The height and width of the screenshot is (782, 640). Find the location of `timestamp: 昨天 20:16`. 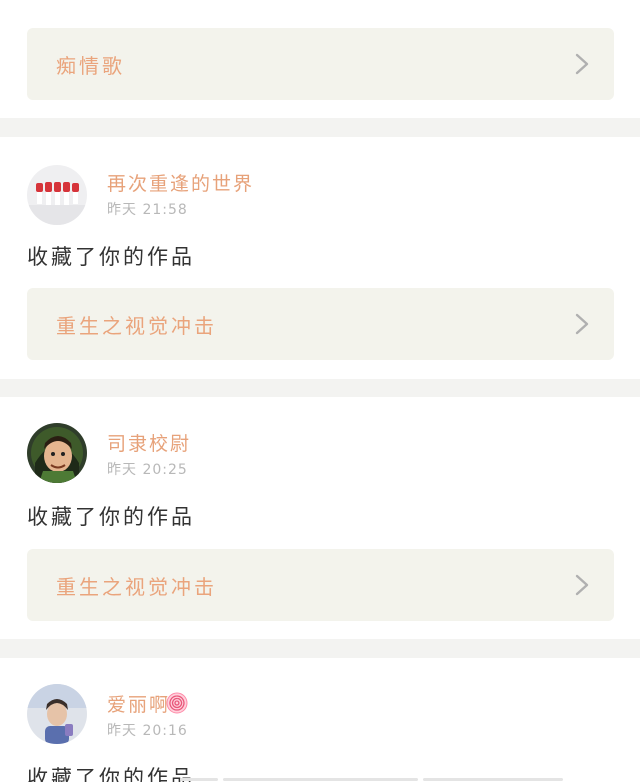

timestamp: 昨天 20:16 is located at coordinates (147, 731).